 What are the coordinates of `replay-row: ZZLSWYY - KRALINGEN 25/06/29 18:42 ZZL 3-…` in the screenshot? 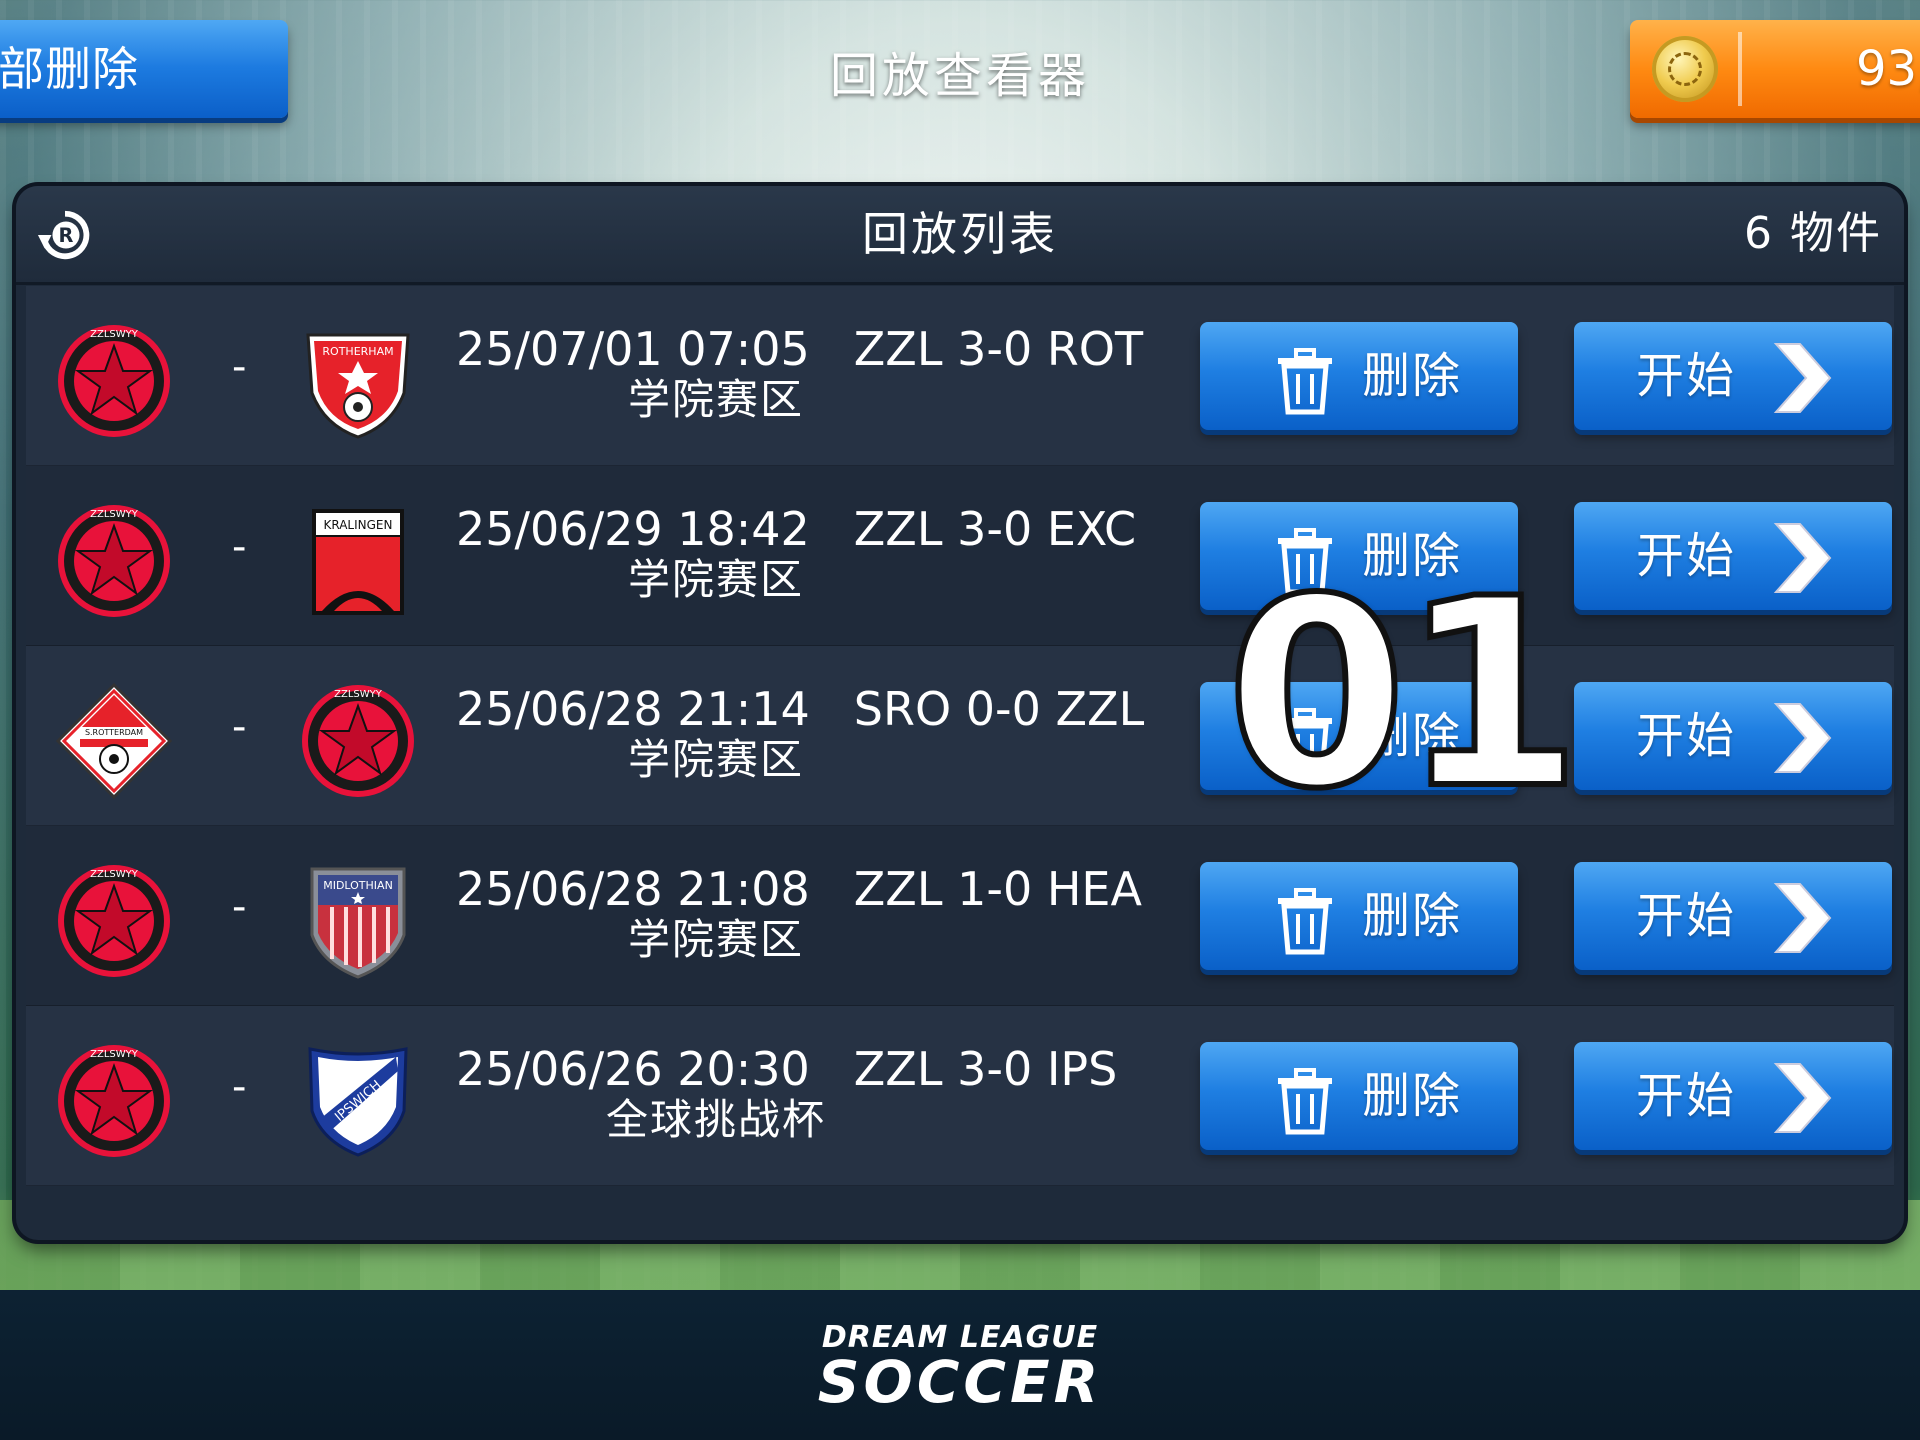 It's located at (960, 556).